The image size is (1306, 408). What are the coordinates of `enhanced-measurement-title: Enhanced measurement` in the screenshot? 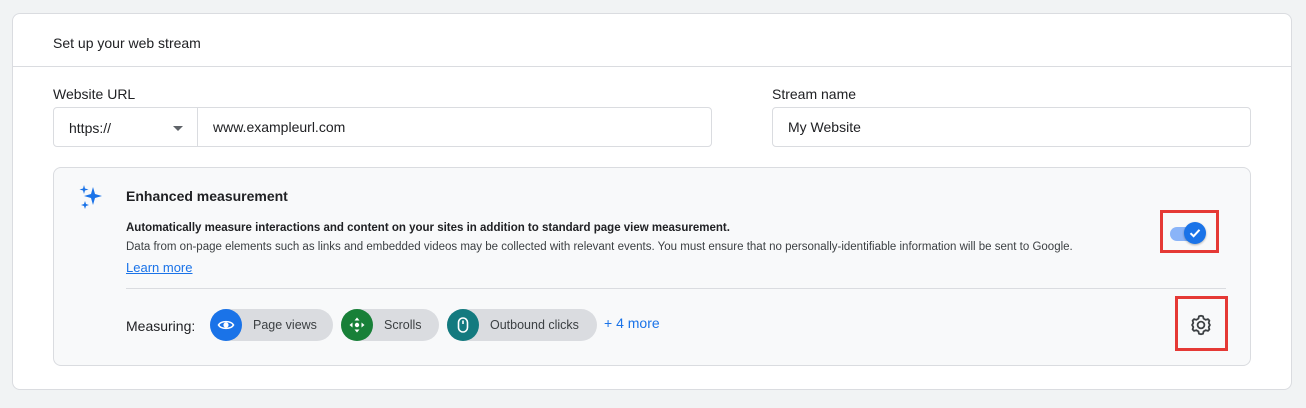 It's located at (207, 196).